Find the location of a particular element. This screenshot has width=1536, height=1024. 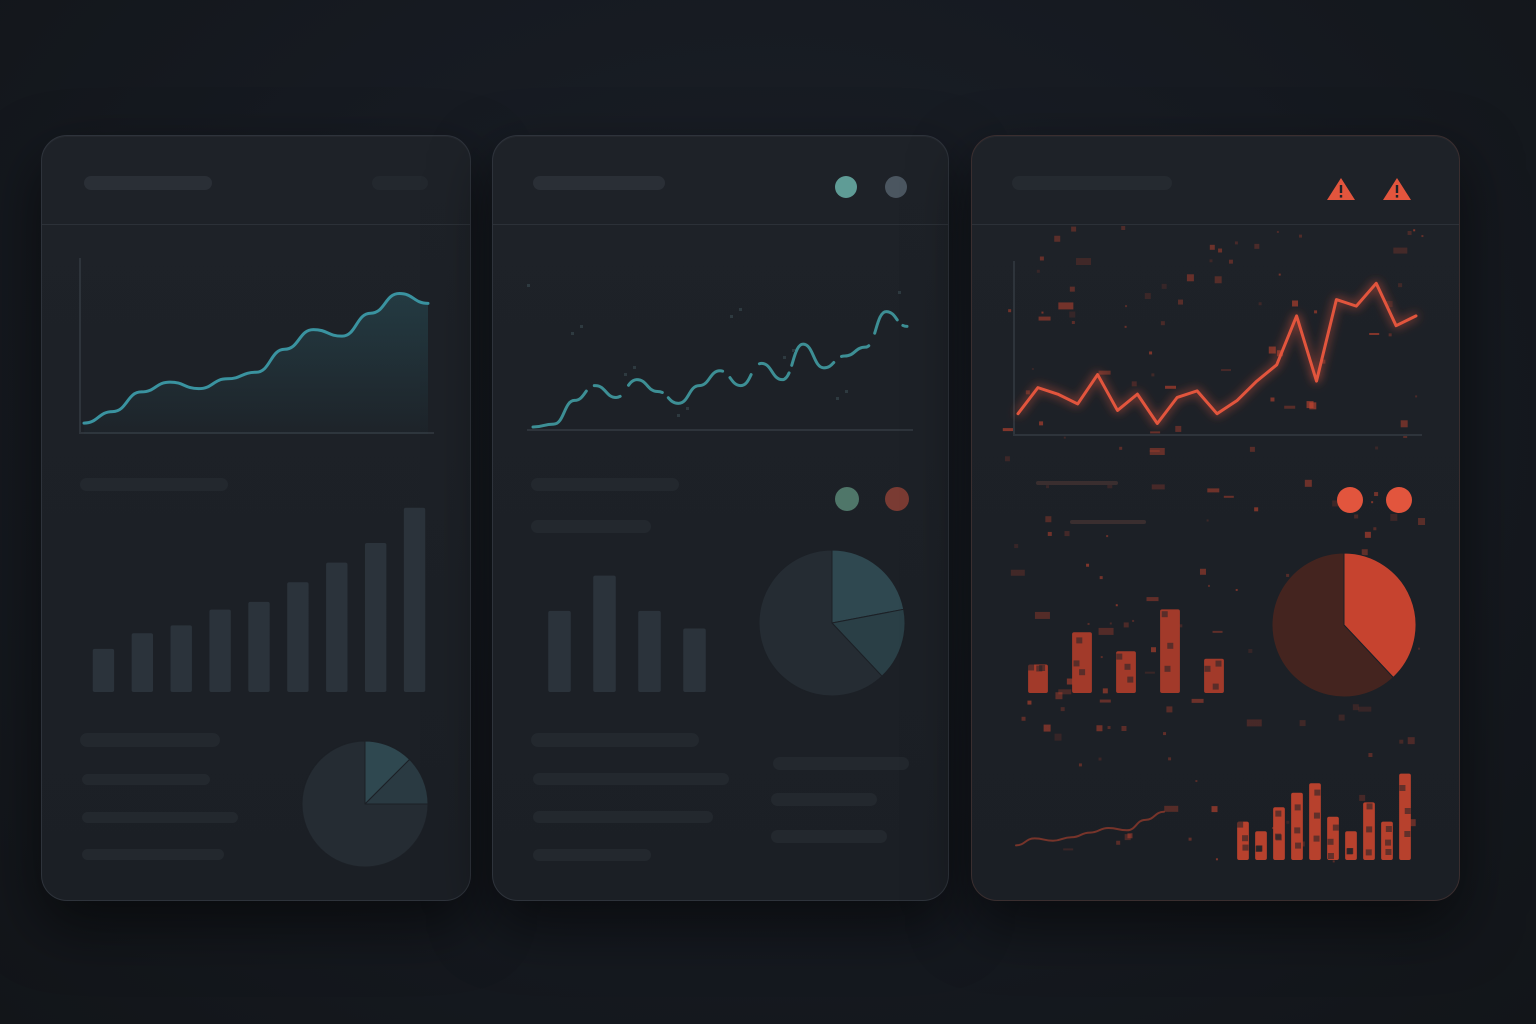

line-chart is located at coordinates (1217, 348).